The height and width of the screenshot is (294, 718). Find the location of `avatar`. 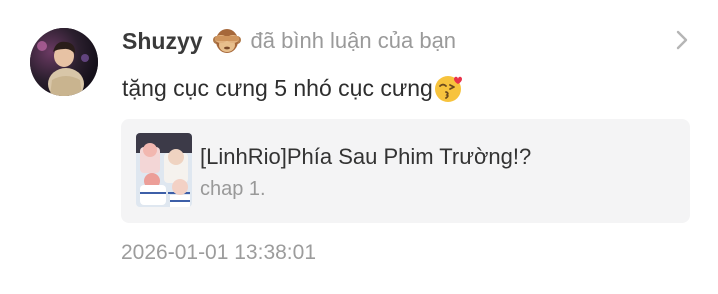

avatar is located at coordinates (64, 62).